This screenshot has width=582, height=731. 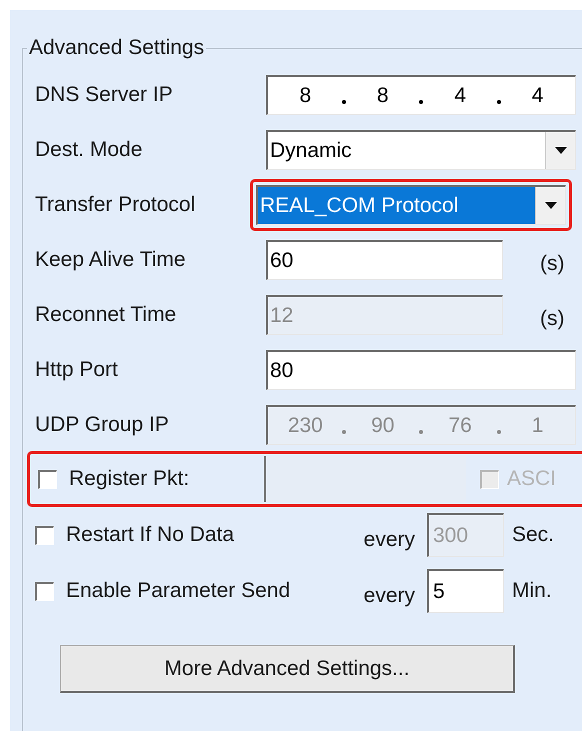 I want to click on dropdown: Dynamic, so click(x=421, y=150).